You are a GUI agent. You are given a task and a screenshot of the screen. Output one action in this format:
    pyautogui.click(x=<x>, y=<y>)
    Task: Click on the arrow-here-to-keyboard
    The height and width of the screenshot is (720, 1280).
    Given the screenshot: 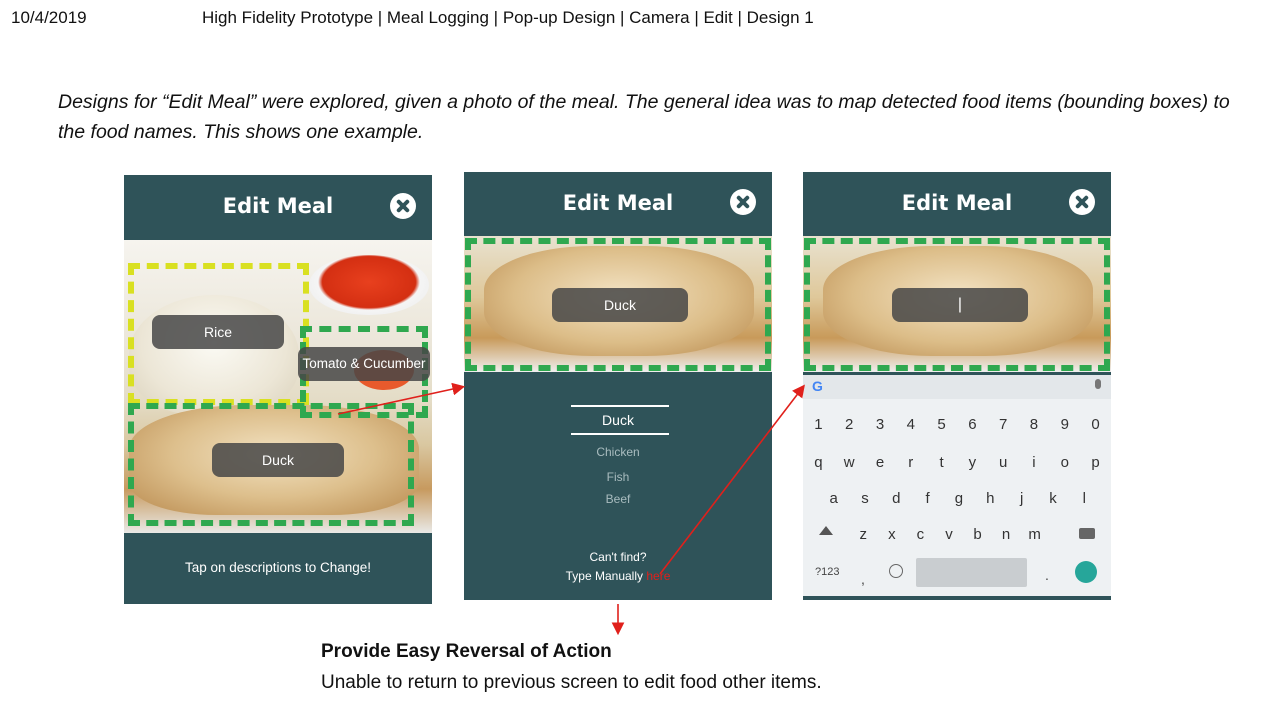 What is the action you would take?
    pyautogui.click(x=732, y=479)
    